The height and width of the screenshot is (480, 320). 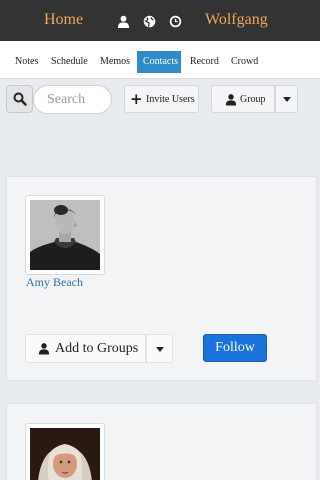 What do you see at coordinates (149, 21) in the screenshot?
I see `globe-icon` at bounding box center [149, 21].